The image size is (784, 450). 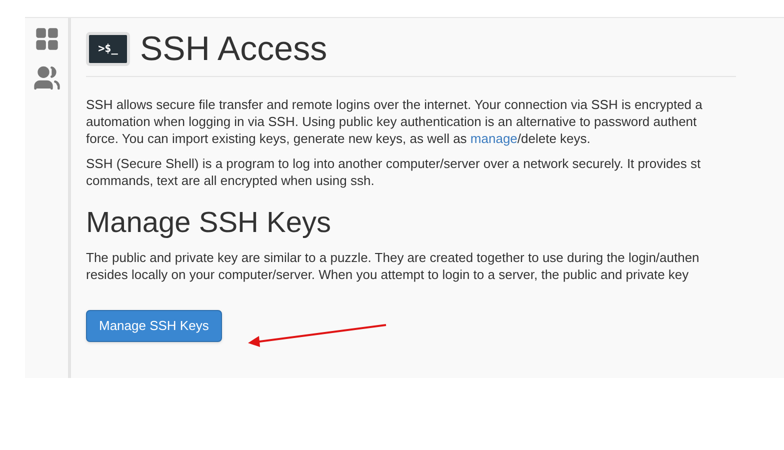 What do you see at coordinates (108, 49) in the screenshot?
I see `terminal-icon: >$_` at bounding box center [108, 49].